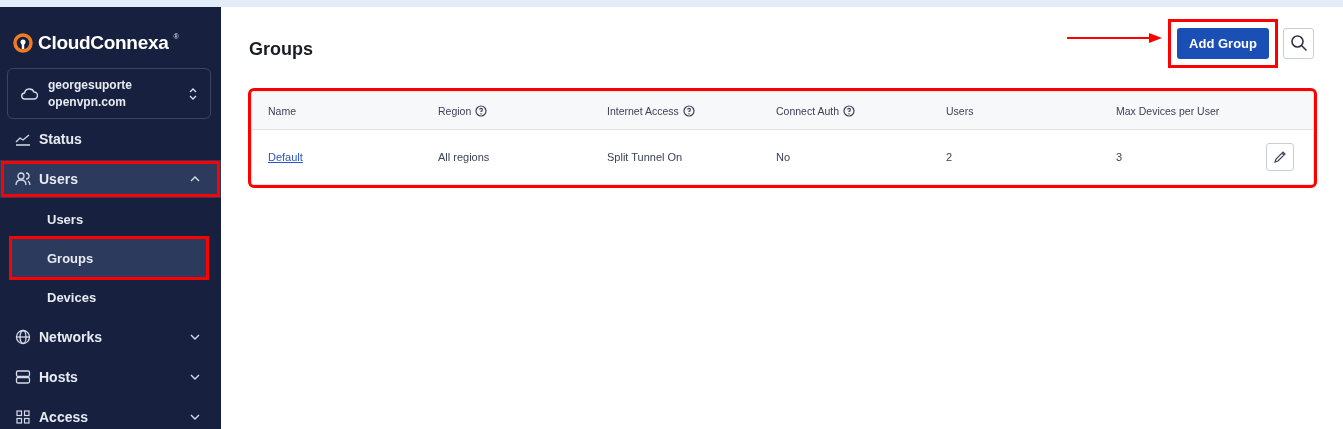 The height and width of the screenshot is (429, 1343). What do you see at coordinates (110, 219) in the screenshot?
I see `nav-subitem: Users` at bounding box center [110, 219].